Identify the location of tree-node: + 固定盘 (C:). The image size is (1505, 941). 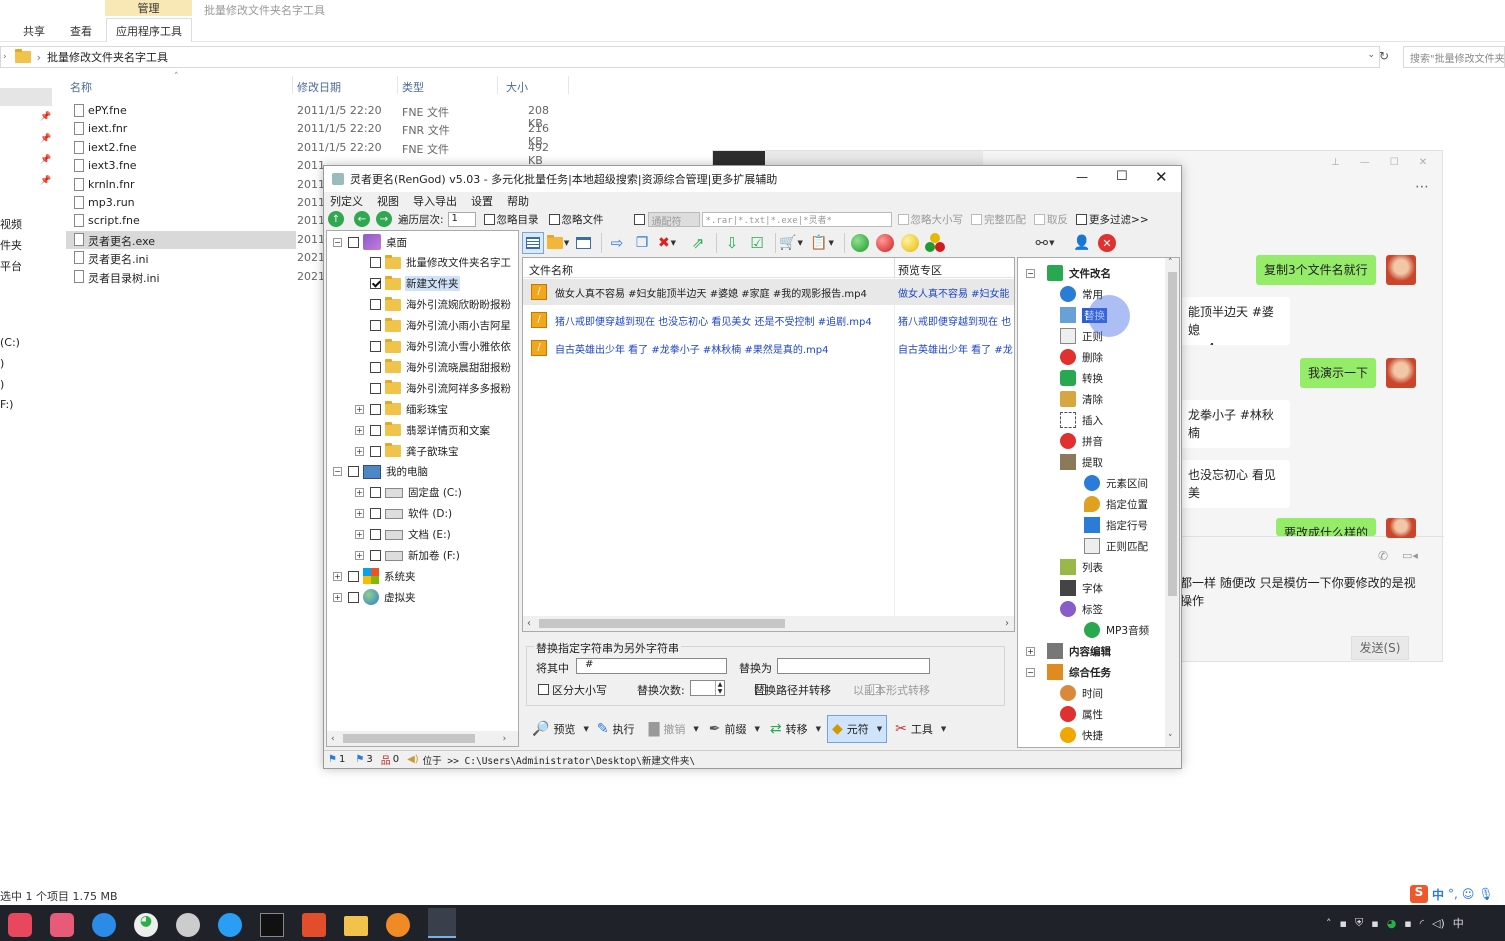
(422, 493).